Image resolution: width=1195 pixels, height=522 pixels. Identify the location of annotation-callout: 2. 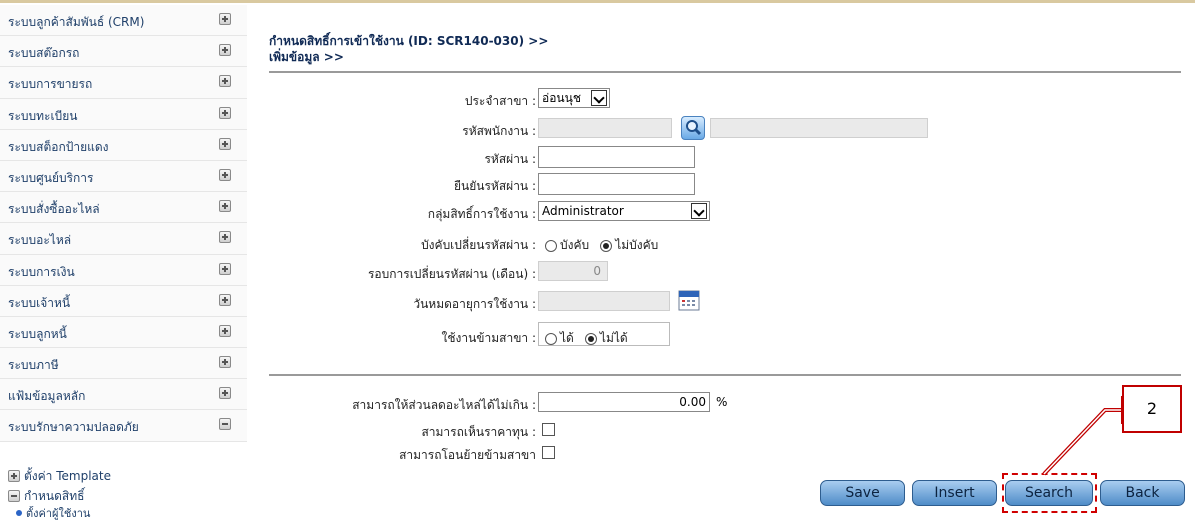
(1152, 409).